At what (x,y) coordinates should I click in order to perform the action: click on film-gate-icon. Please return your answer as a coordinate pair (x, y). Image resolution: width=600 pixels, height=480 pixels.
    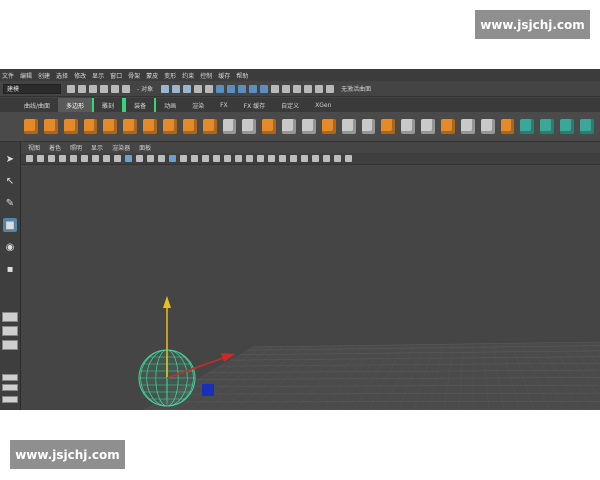
    Looking at the image, I should click on (84, 158).